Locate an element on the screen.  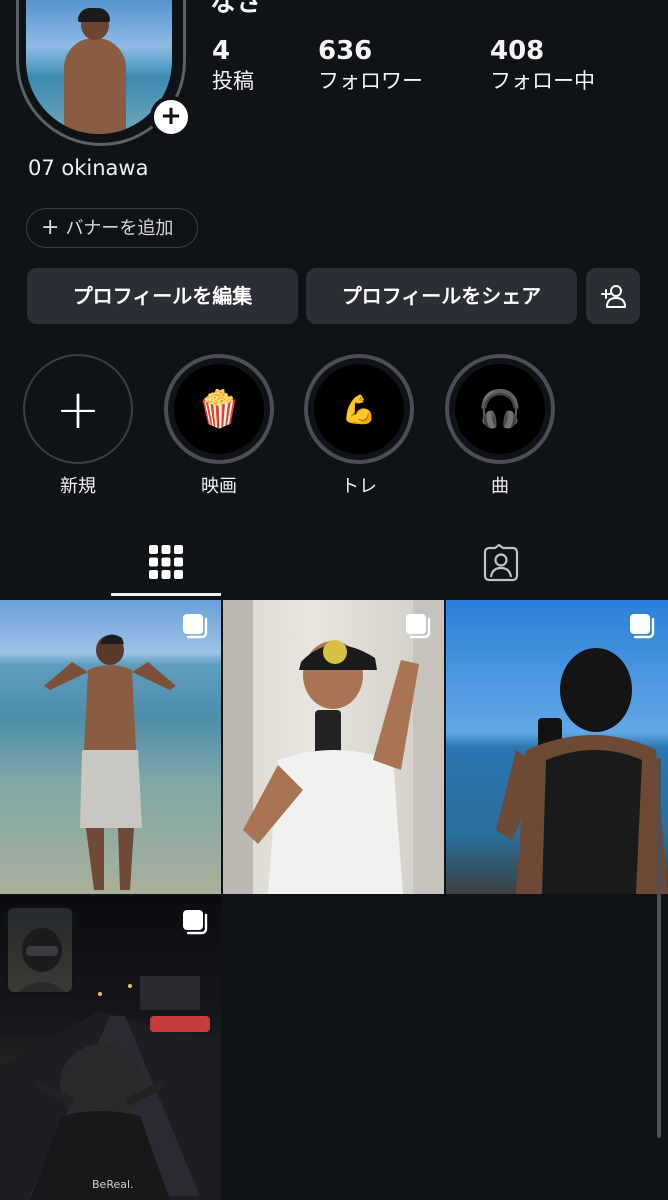
display-name: なさ is located at coordinates (236, 9).